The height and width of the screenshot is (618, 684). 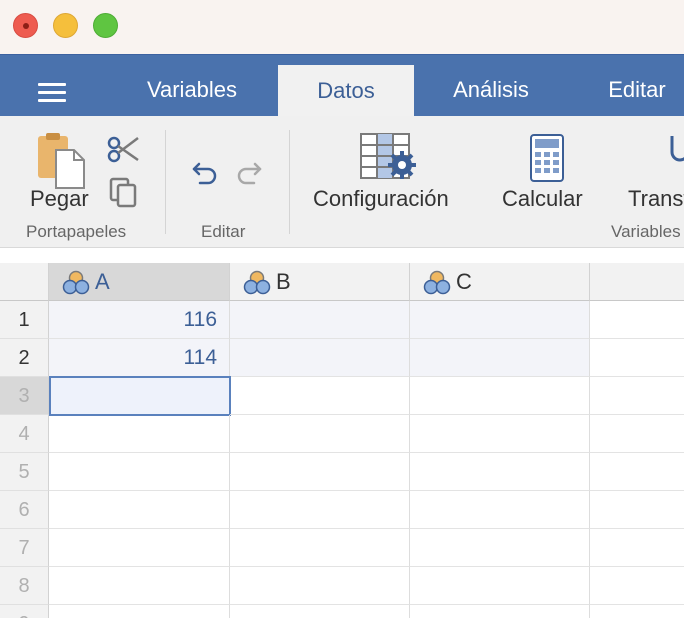 What do you see at coordinates (24, 434) in the screenshot?
I see `row-header: 4` at bounding box center [24, 434].